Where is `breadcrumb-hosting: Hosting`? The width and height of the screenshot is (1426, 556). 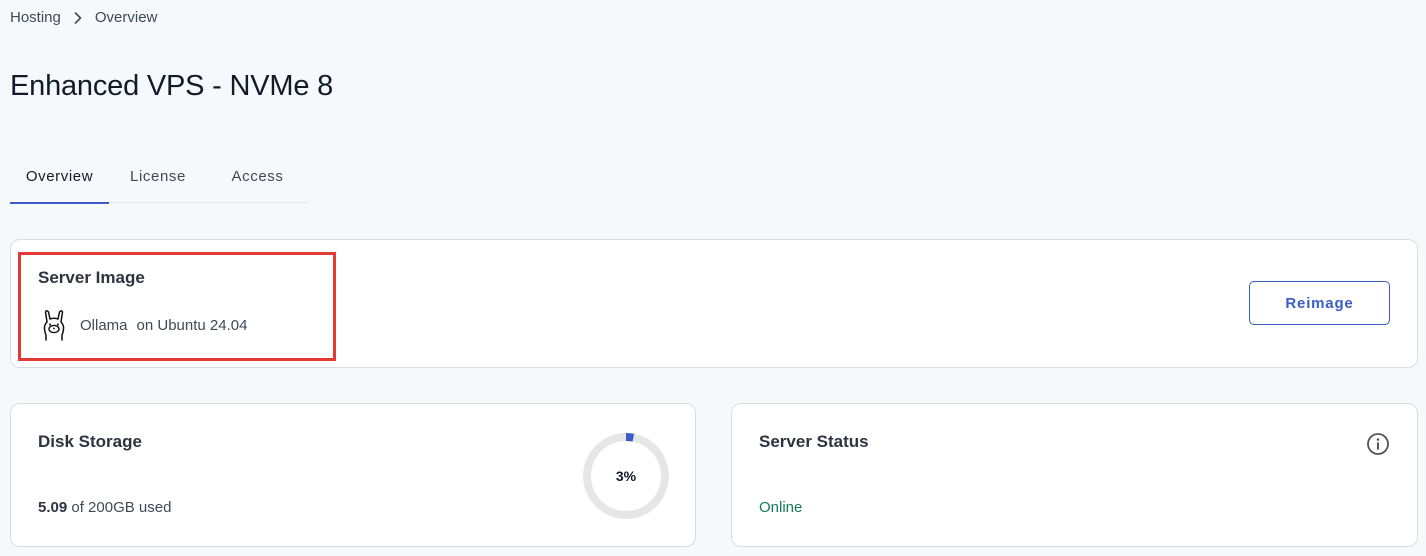
breadcrumb-hosting: Hosting is located at coordinates (35, 17).